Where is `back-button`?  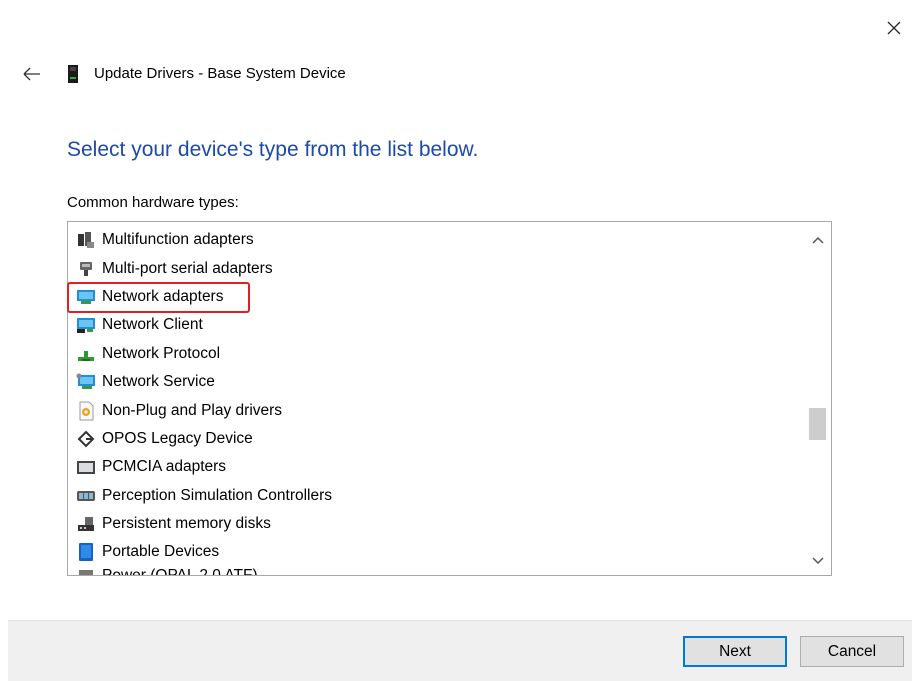 back-button is located at coordinates (32, 74).